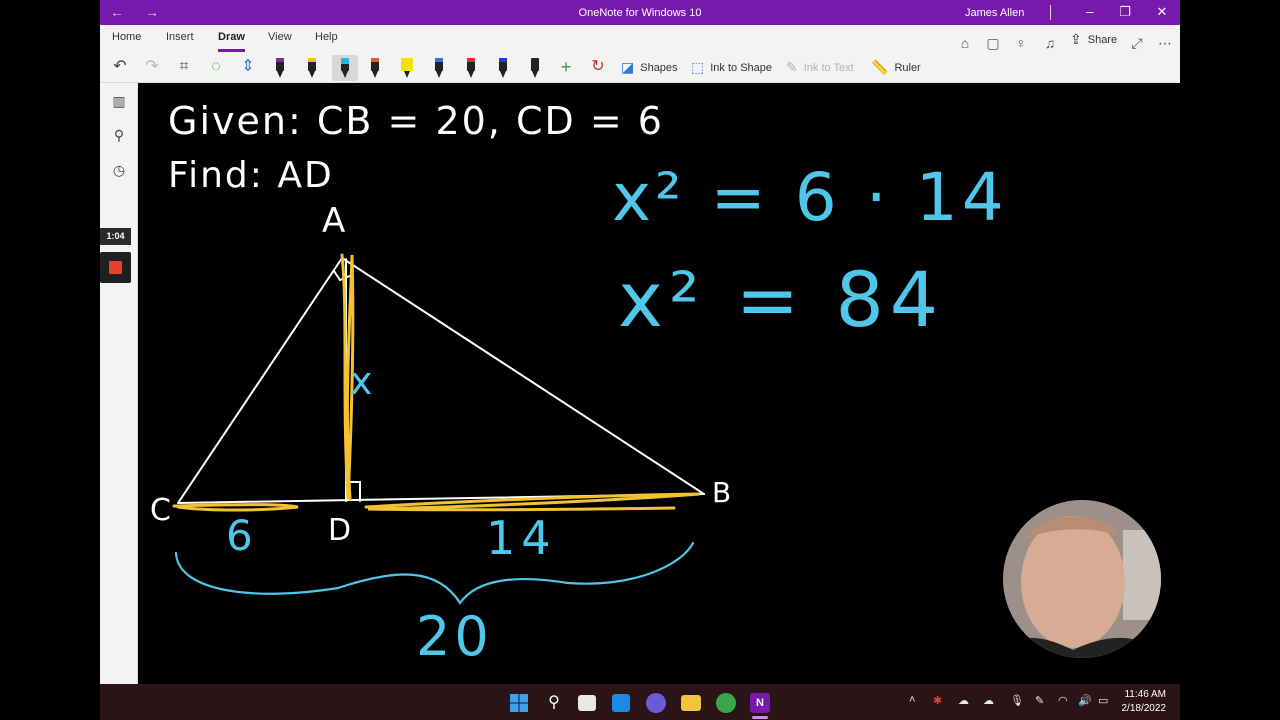 Image resolution: width=1280 pixels, height=720 pixels. I want to click on restore-icon: ❐, so click(1125, 12).